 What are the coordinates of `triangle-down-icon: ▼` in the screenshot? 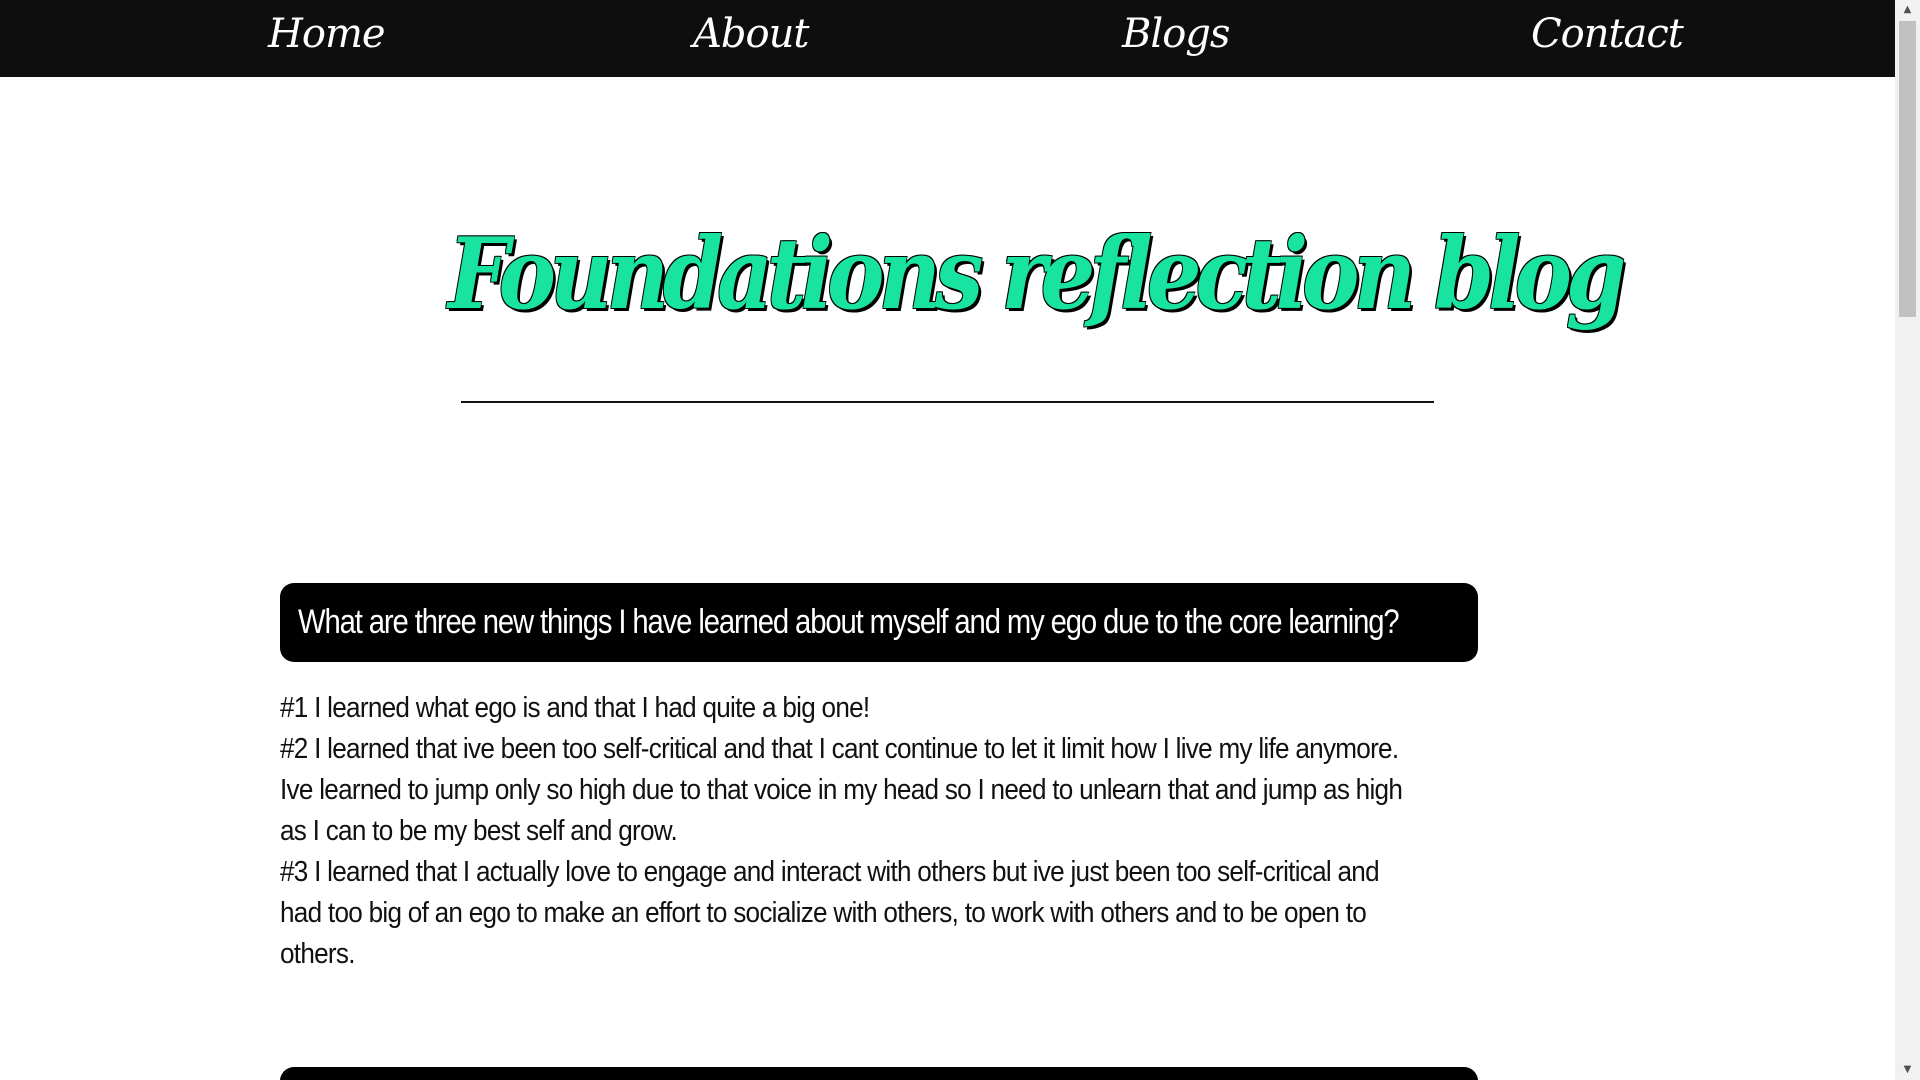 It's located at (1907, 1070).